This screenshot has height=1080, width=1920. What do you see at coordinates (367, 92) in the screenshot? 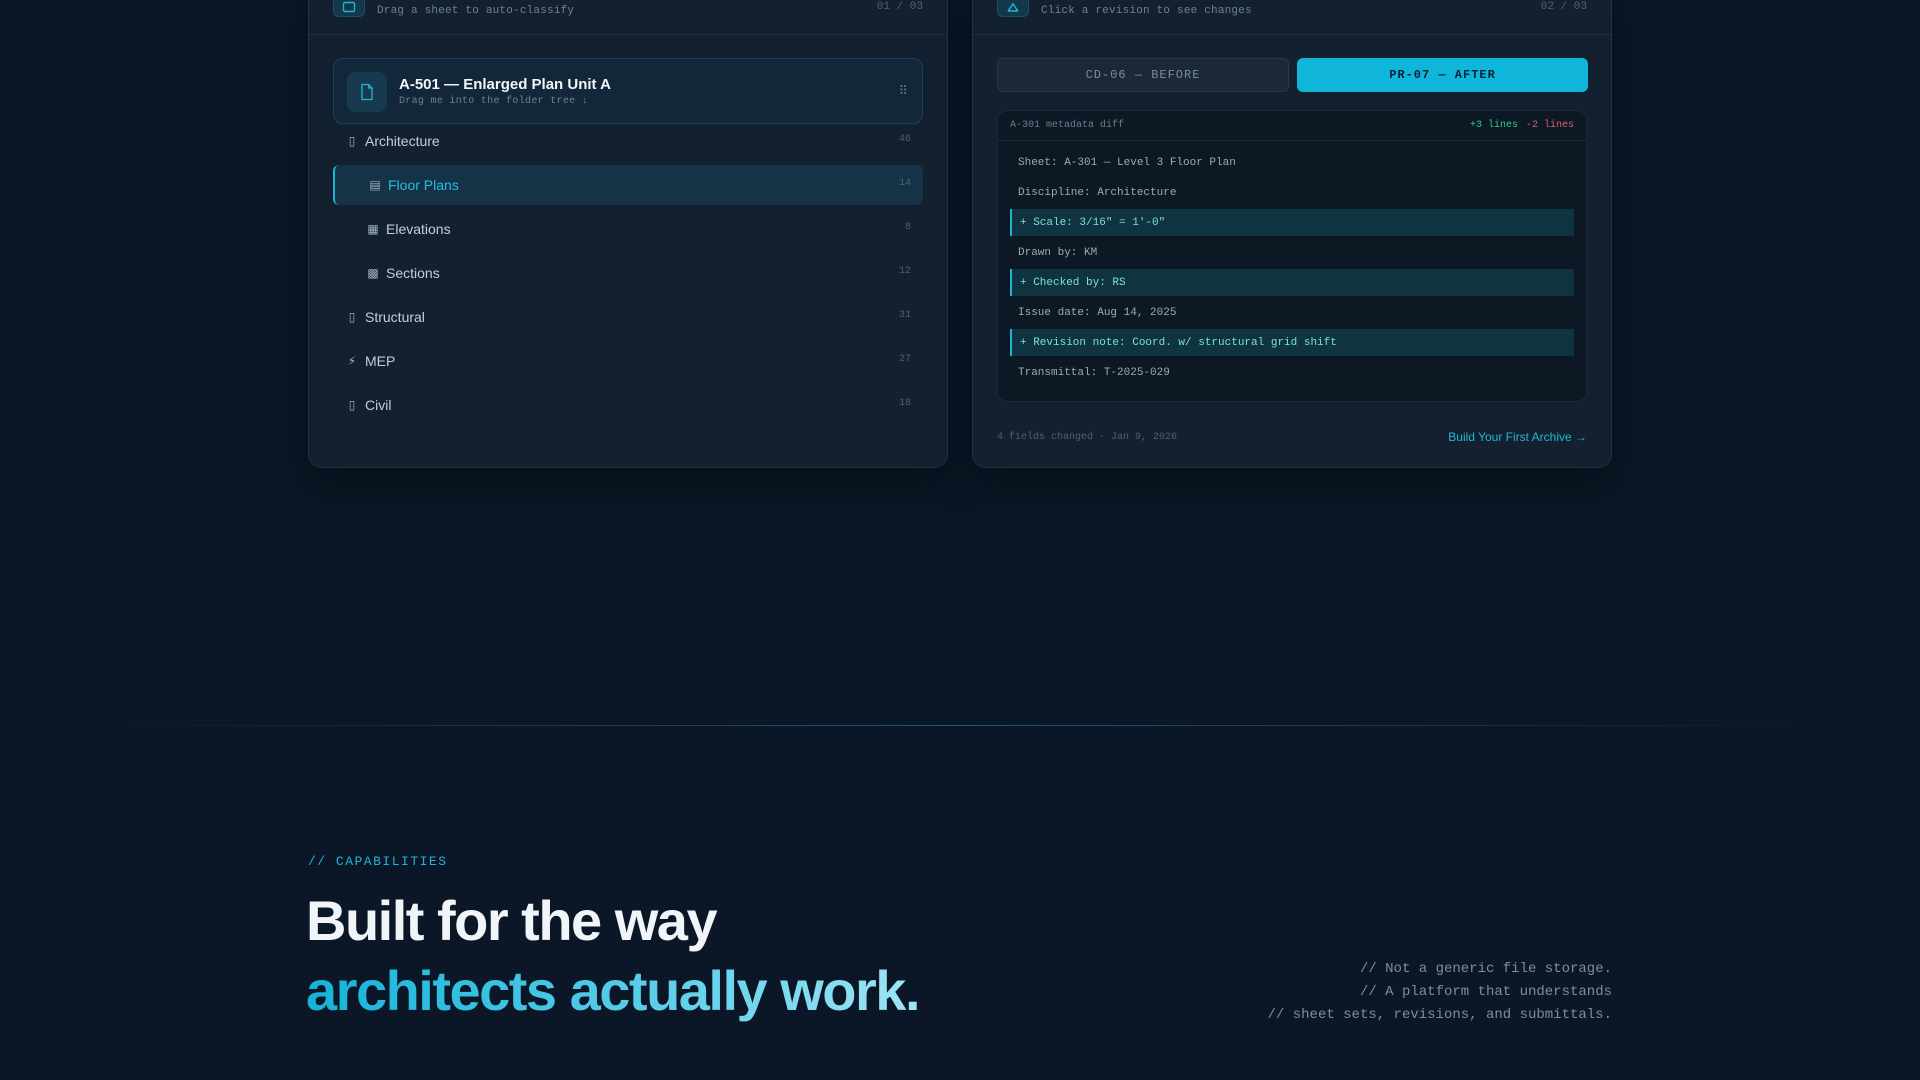
I see `document-icon` at bounding box center [367, 92].